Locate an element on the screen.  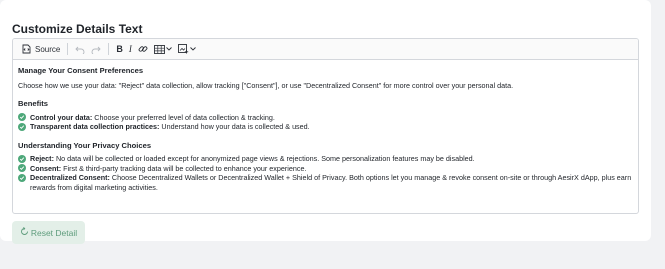
image-insert-button is located at coordinates (187, 49).